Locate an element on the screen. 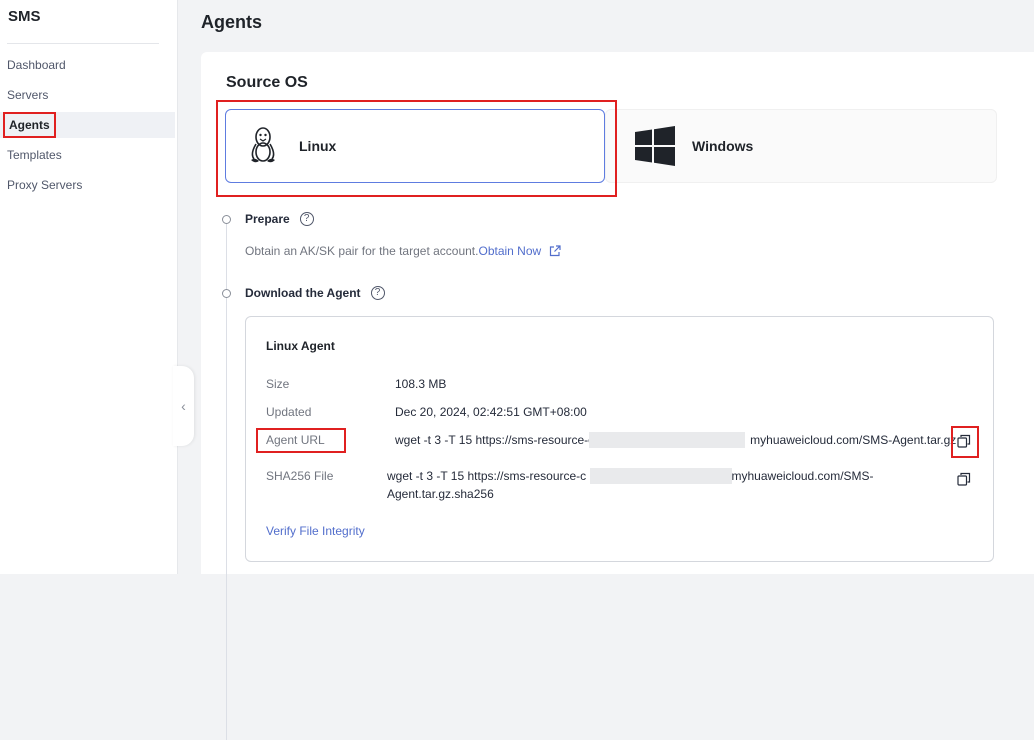  sidebar-item-dashboard: Dashboard is located at coordinates (87, 65).